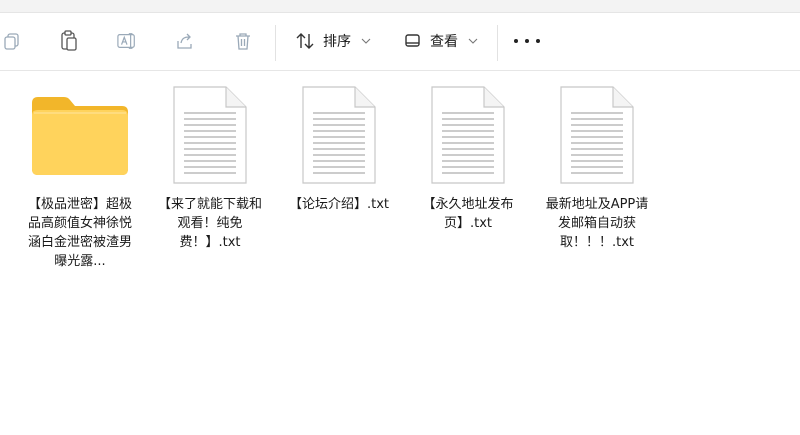 The height and width of the screenshot is (435, 800). What do you see at coordinates (400, 42) in the screenshot?
I see `command-bar: 排序 查看` at bounding box center [400, 42].